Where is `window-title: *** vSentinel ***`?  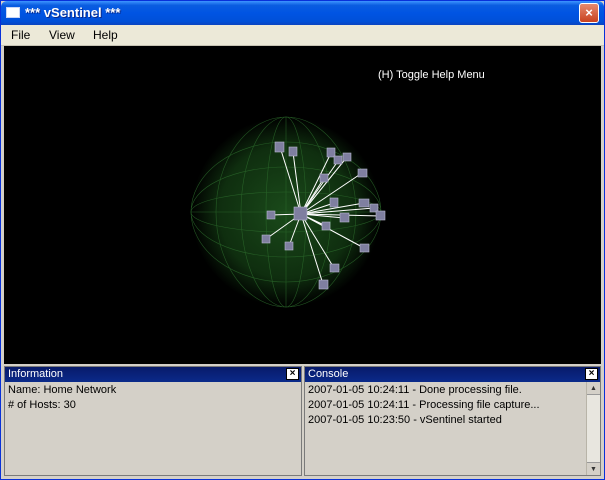
window-title: *** vSentinel *** is located at coordinates (73, 12).